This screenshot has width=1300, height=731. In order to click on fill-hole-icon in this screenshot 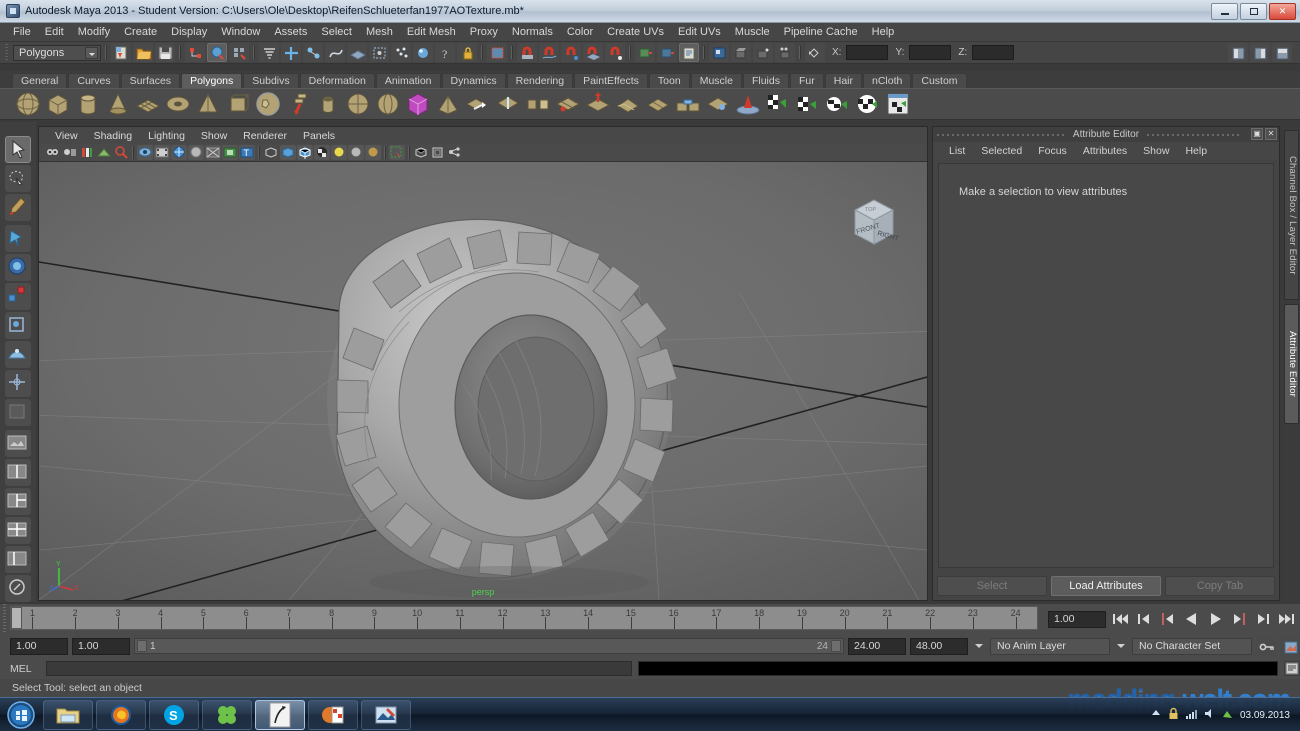, I will do `click(718, 104)`.